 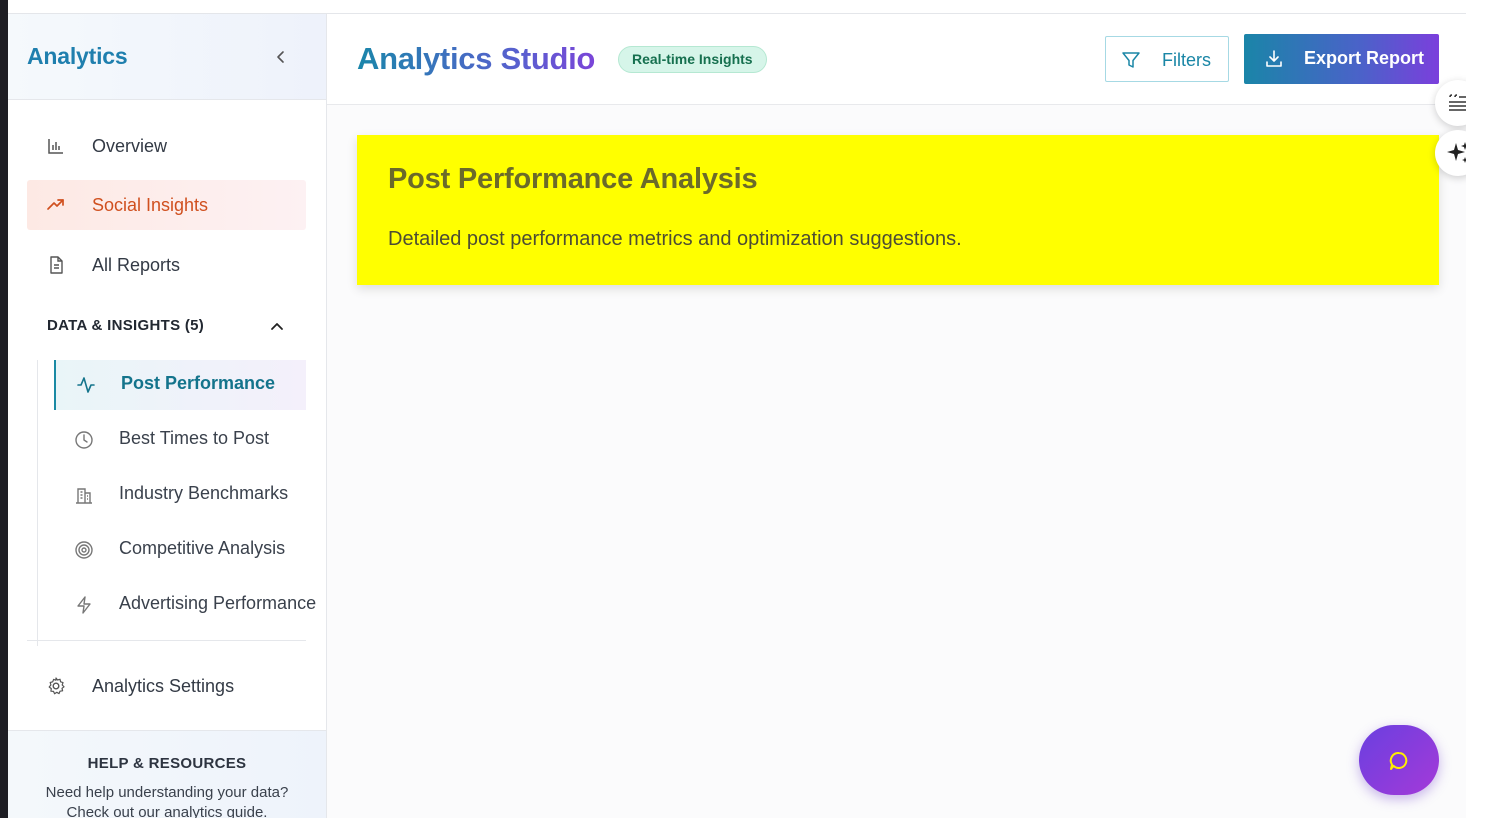 What do you see at coordinates (56, 686) in the screenshot?
I see `gear-icon` at bounding box center [56, 686].